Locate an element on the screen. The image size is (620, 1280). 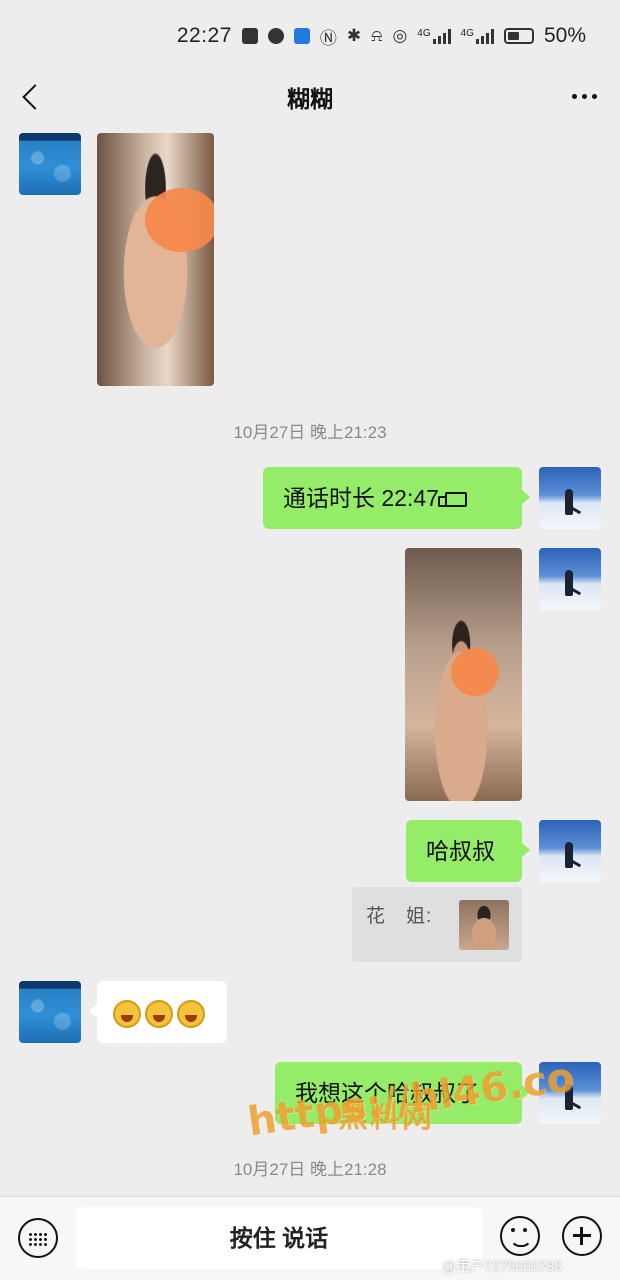
battery-icon is located at coordinates (518, 36).